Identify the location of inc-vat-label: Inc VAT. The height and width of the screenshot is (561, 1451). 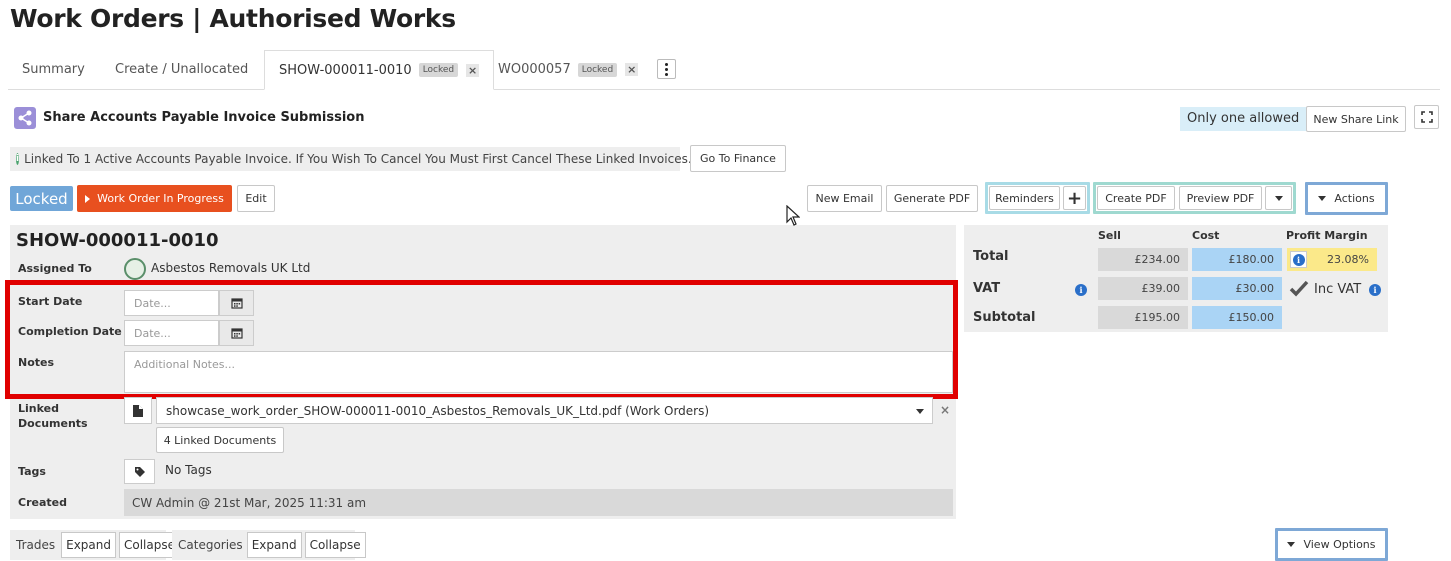
(1338, 289).